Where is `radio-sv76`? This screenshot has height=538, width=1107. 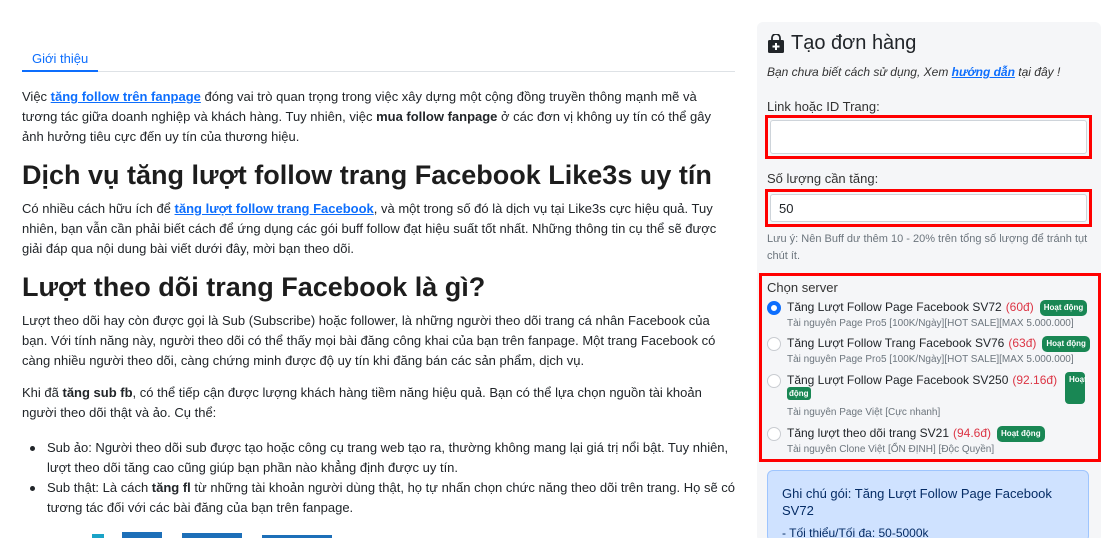
radio-sv76 is located at coordinates (774, 344).